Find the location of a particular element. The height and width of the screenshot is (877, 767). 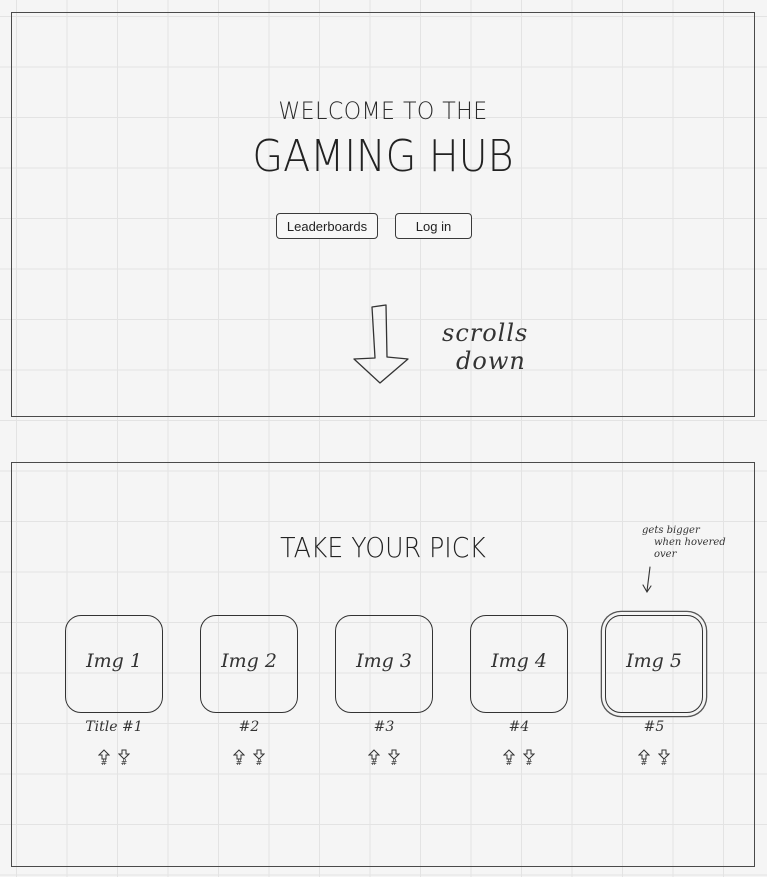

vote-controls-4: # # is located at coordinates (519, 758).